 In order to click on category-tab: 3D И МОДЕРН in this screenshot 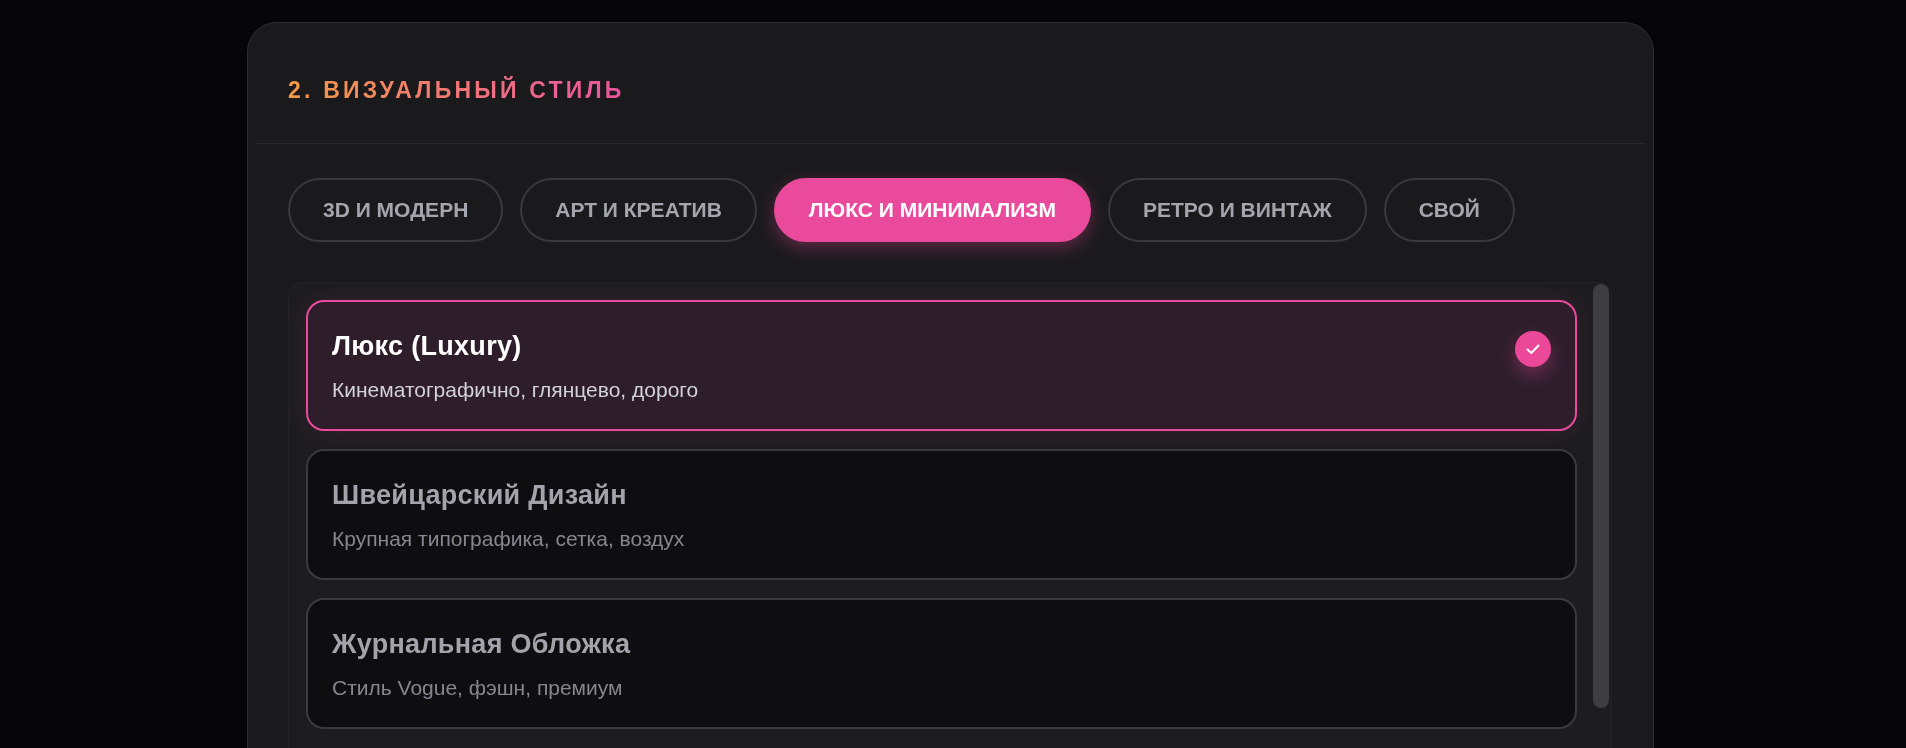, I will do `click(396, 210)`.